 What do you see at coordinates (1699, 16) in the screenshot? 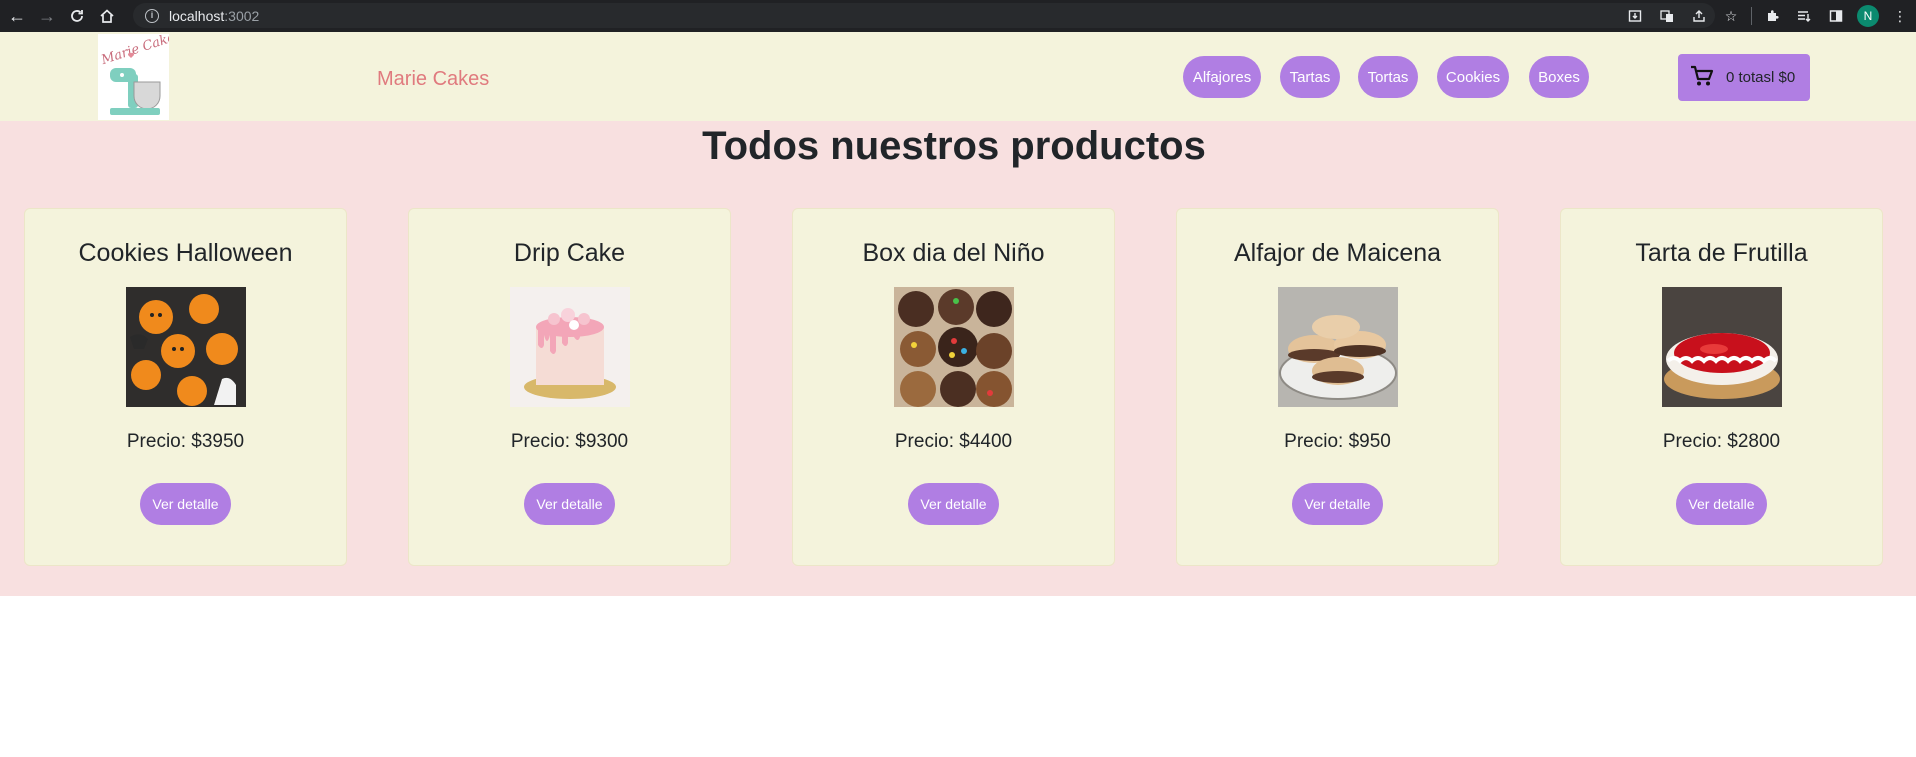
I see `share-icon` at bounding box center [1699, 16].